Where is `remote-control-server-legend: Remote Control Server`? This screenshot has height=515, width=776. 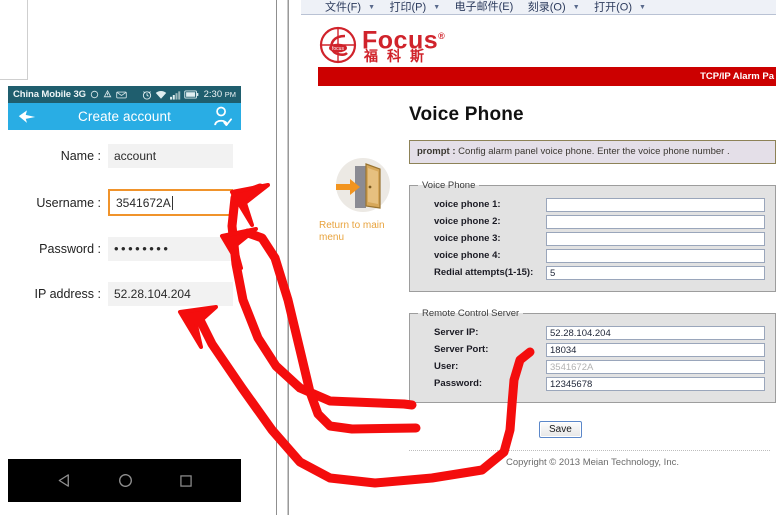
remote-control-server-legend: Remote Control Server is located at coordinates (471, 313).